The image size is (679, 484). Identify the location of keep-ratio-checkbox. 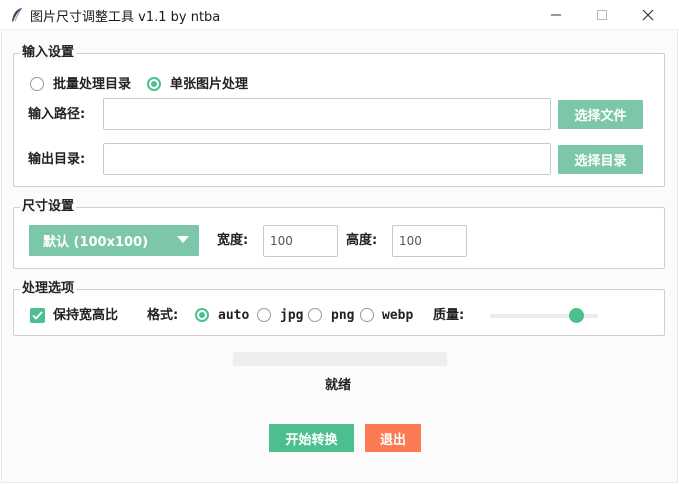
(37, 315).